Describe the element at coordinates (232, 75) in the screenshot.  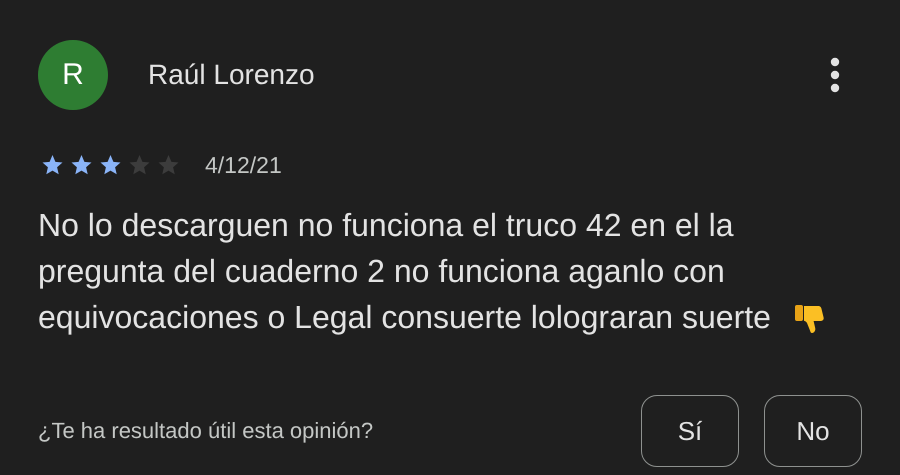
I see `author-name: Raúl Lorenzo` at that location.